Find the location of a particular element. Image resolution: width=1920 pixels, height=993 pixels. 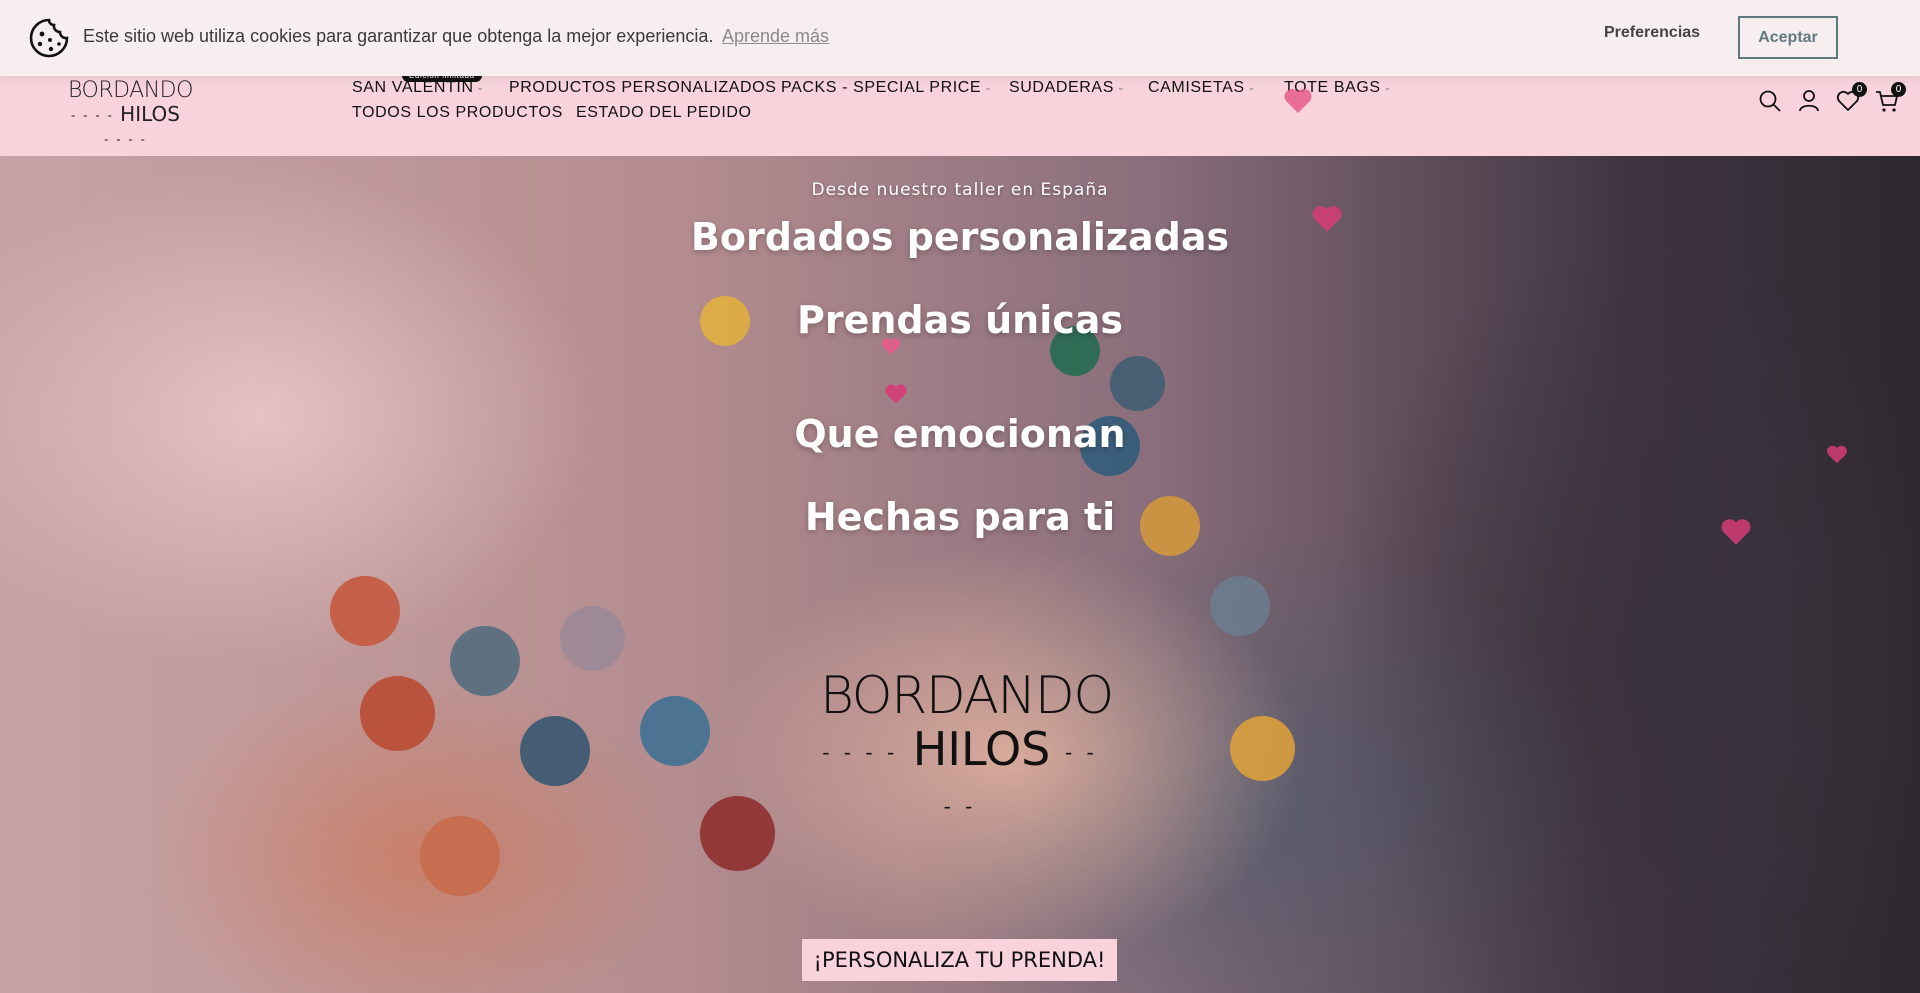

personalize-cta-button: ¡PERSONALIZA TU PRENDA! is located at coordinates (959, 960).